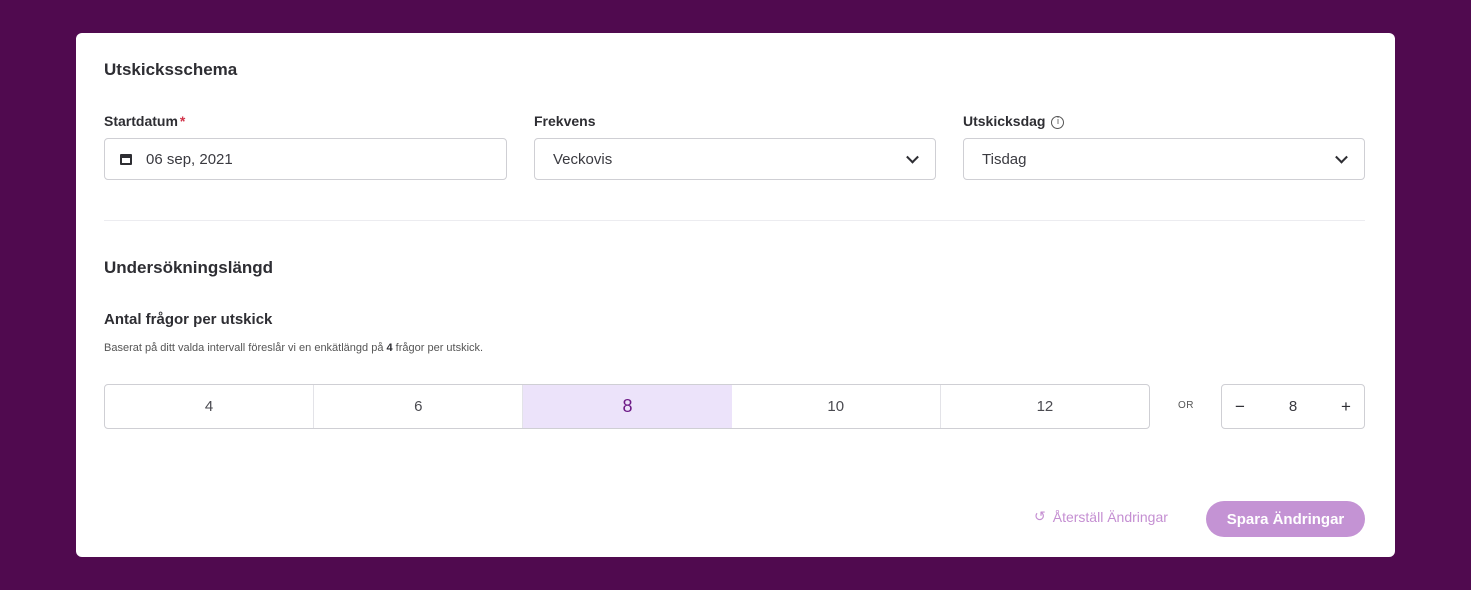  I want to click on or-separator: OR, so click(1186, 405).